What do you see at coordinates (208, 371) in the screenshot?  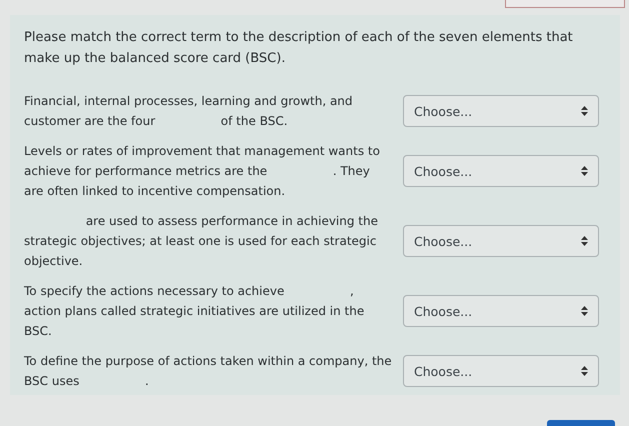 I see `description-text: To define the purpose of actions taken within a company, the BSC uses .` at bounding box center [208, 371].